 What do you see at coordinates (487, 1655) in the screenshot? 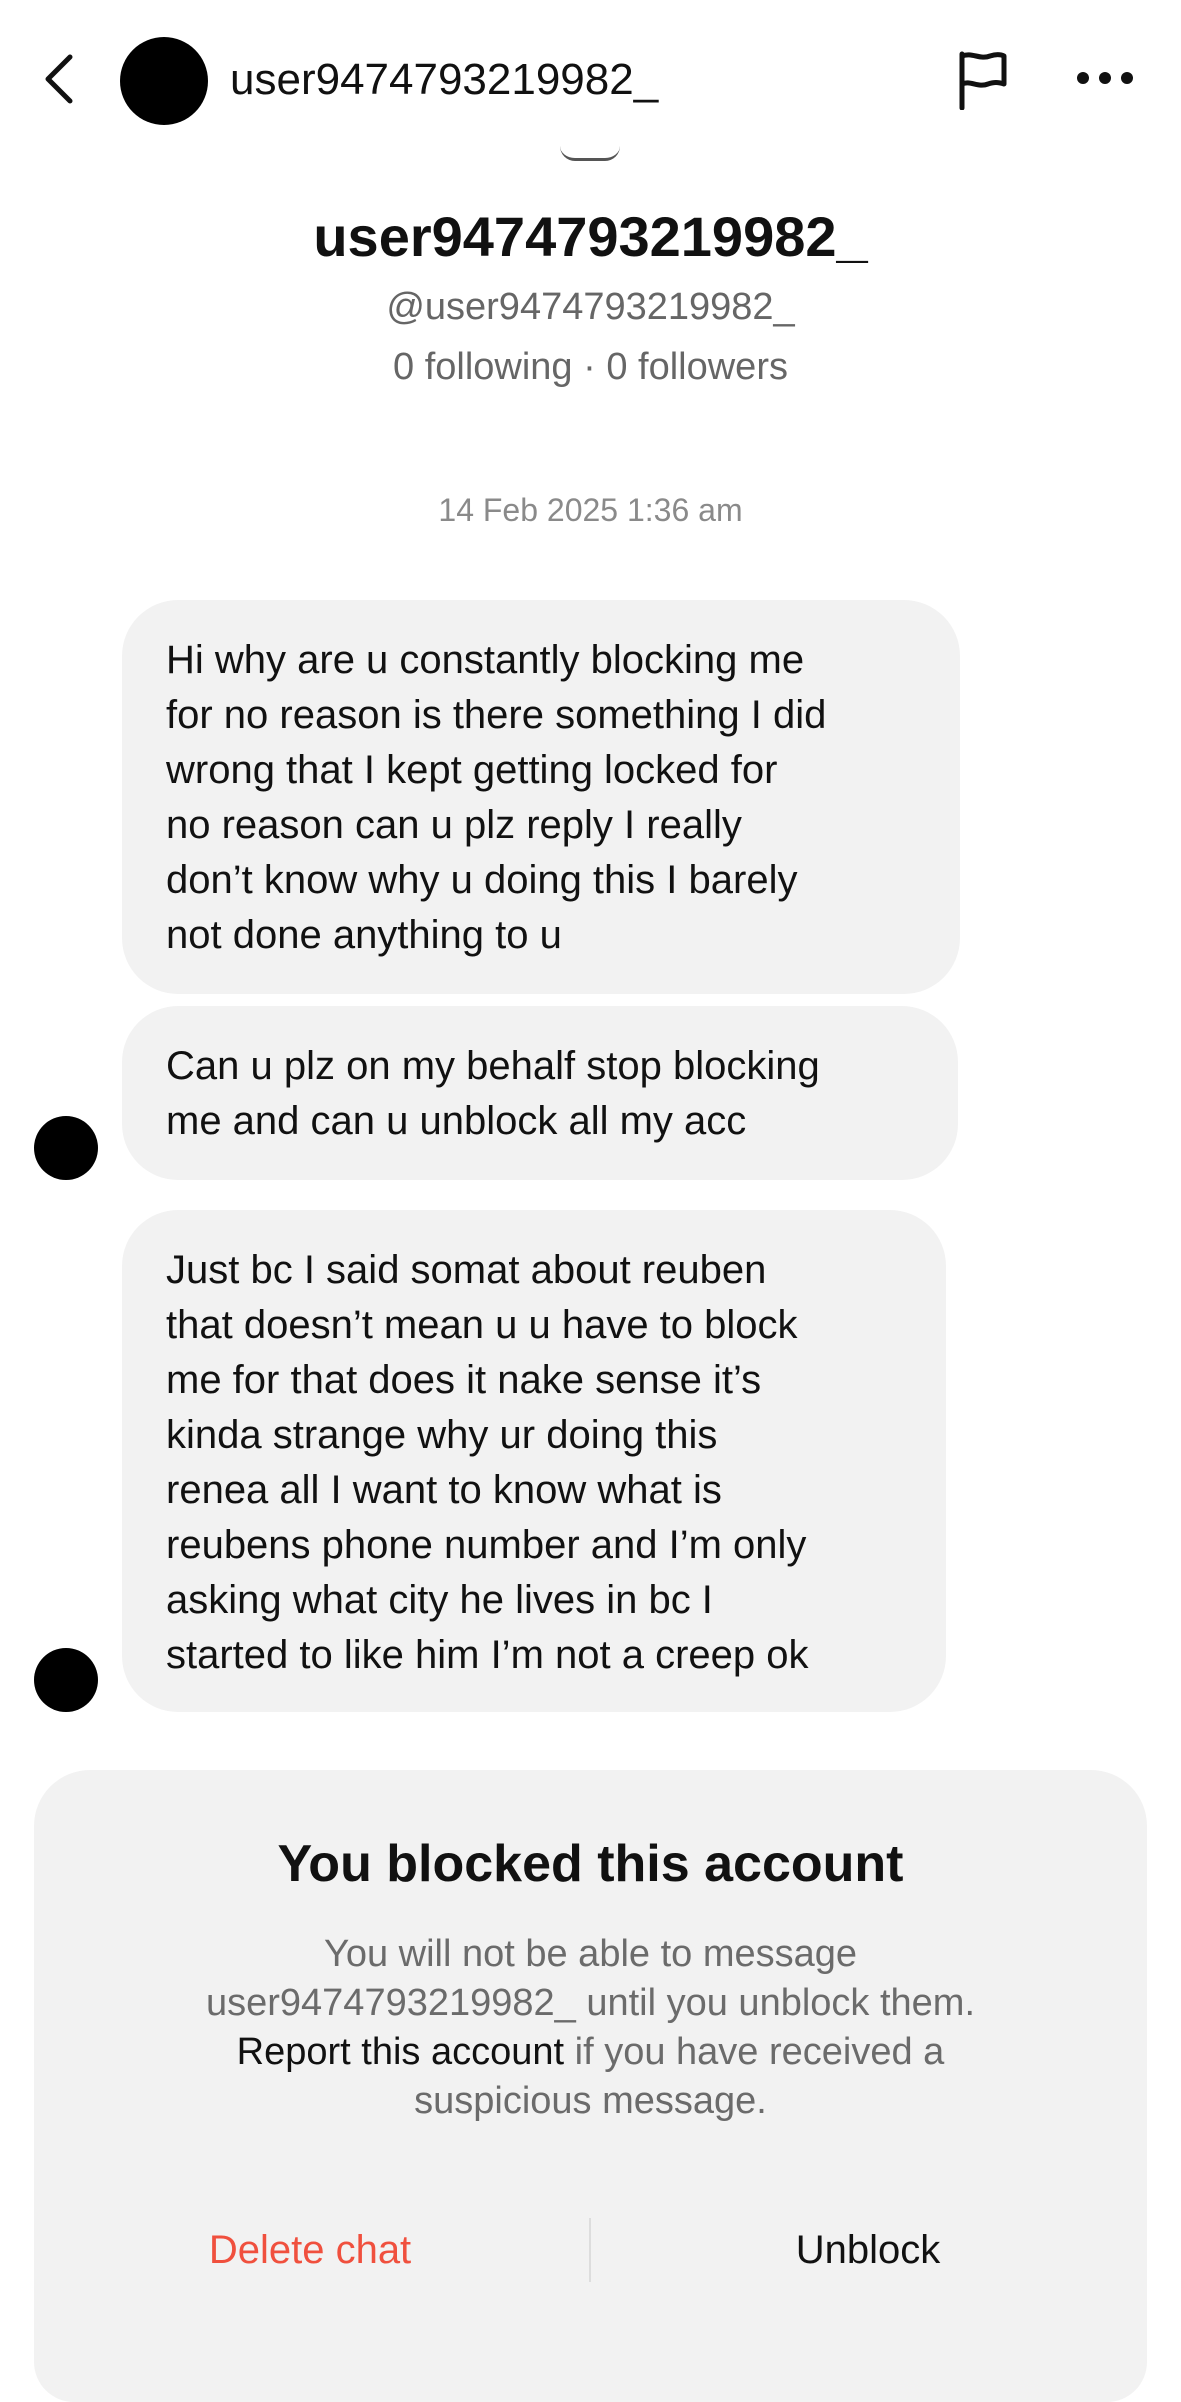
I see `message-line: started to like him I’m not a creep ok` at bounding box center [487, 1655].